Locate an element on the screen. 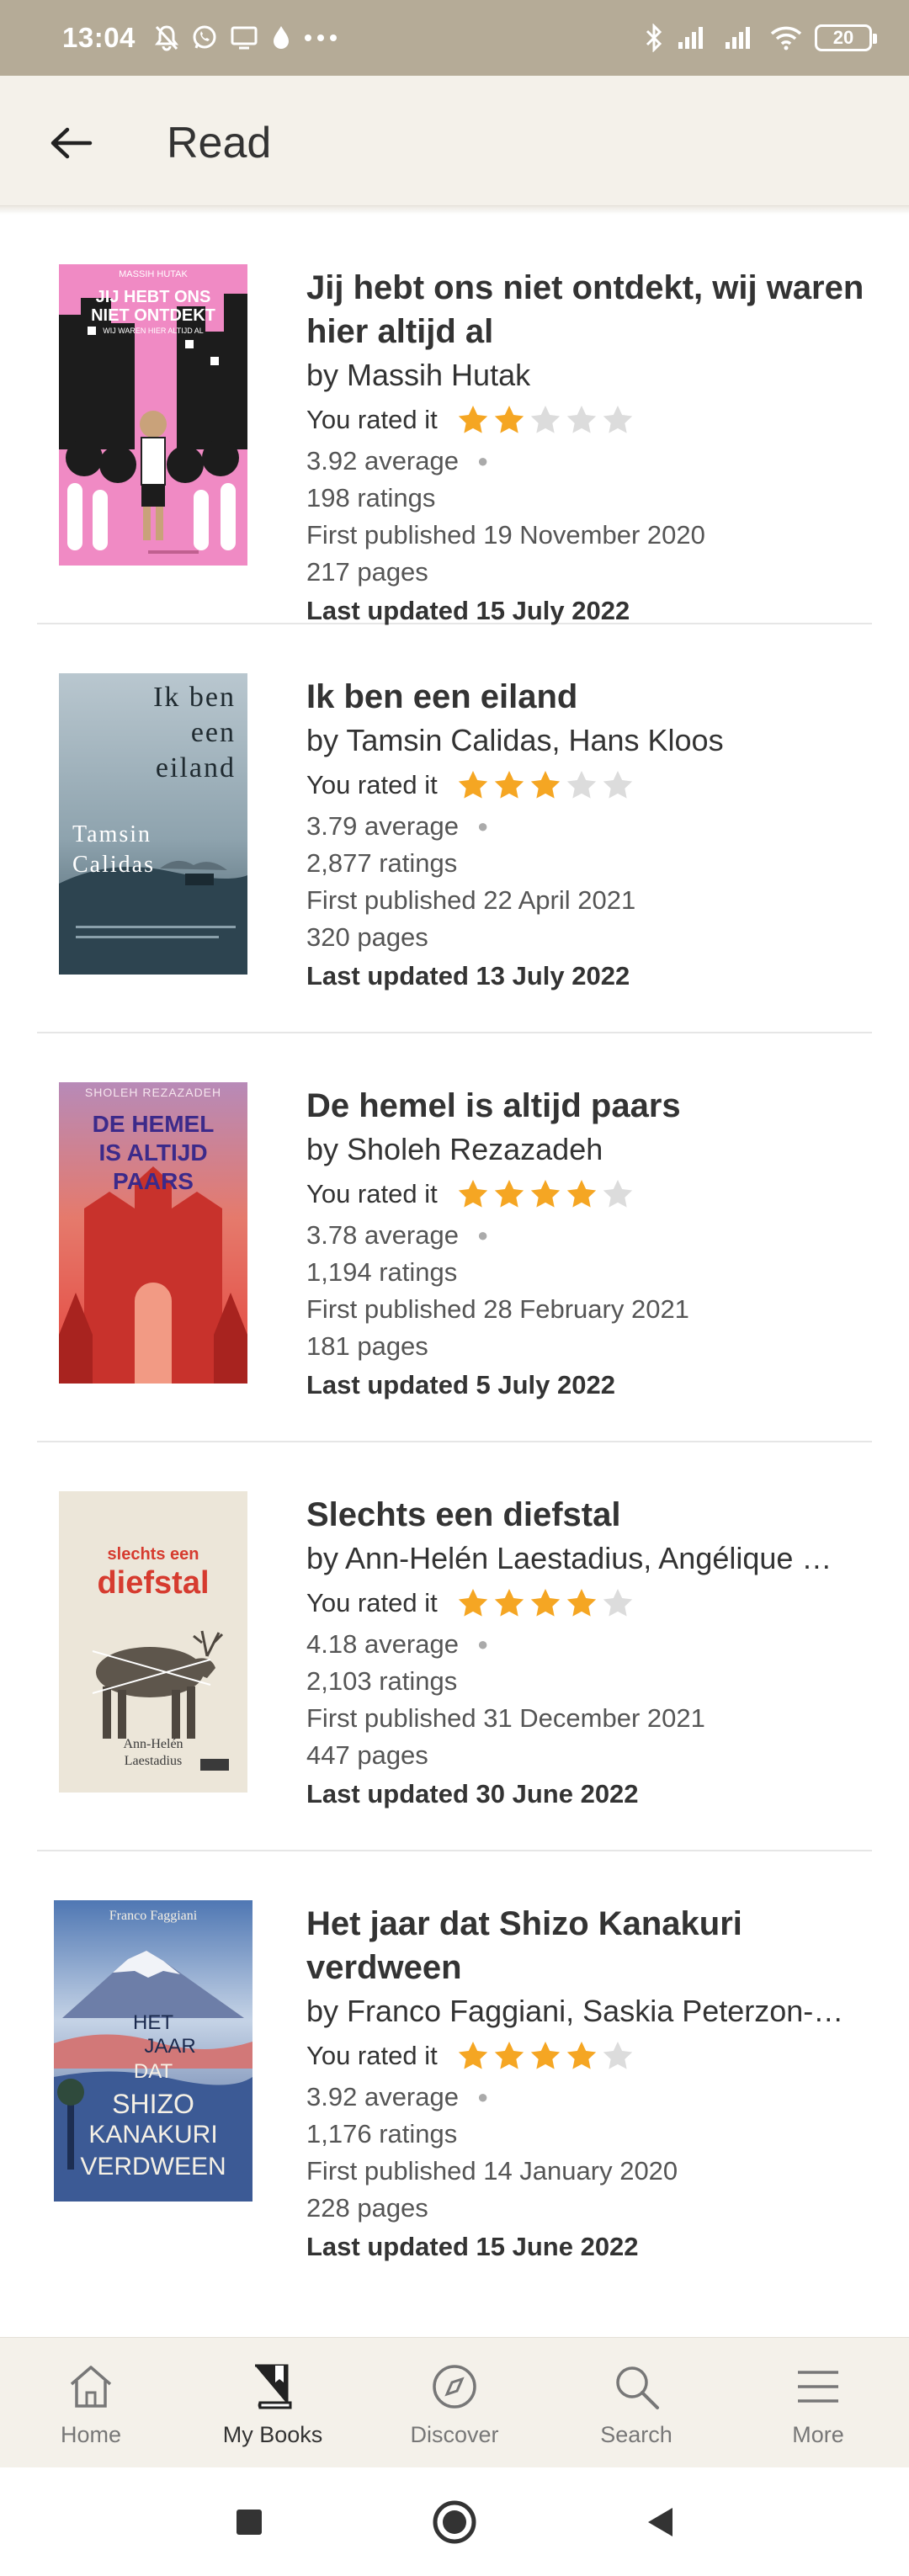  nav-label: Discover is located at coordinates (454, 2434).